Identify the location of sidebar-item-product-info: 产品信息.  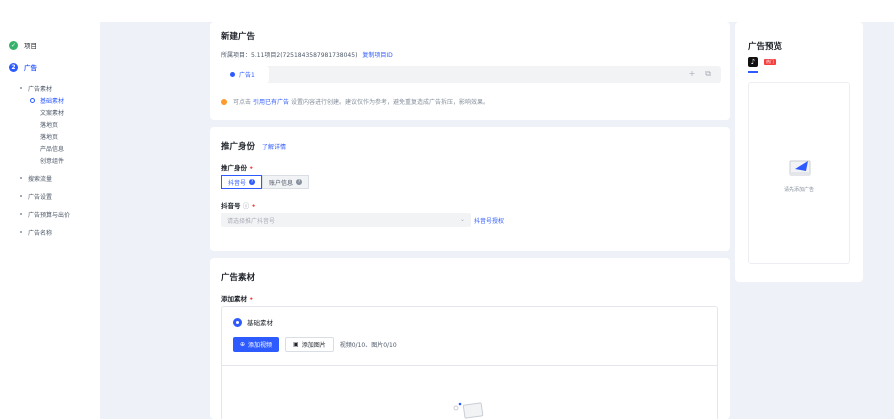
(50, 148).